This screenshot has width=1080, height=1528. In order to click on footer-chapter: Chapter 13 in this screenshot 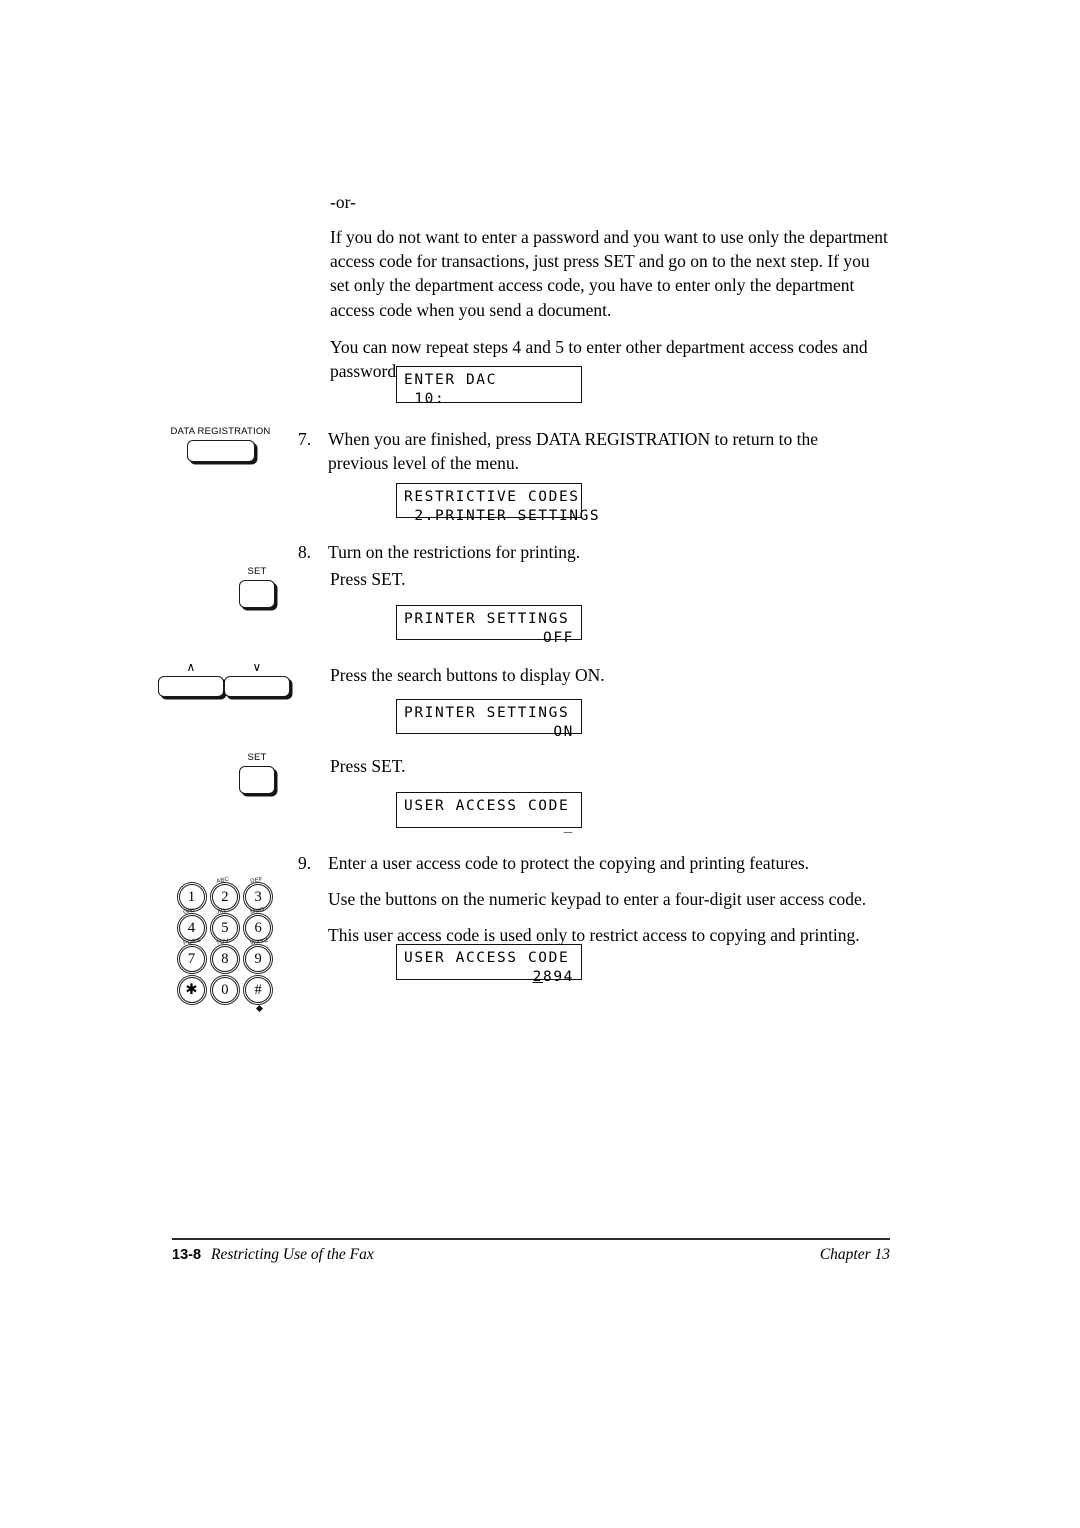, I will do `click(854, 1254)`.